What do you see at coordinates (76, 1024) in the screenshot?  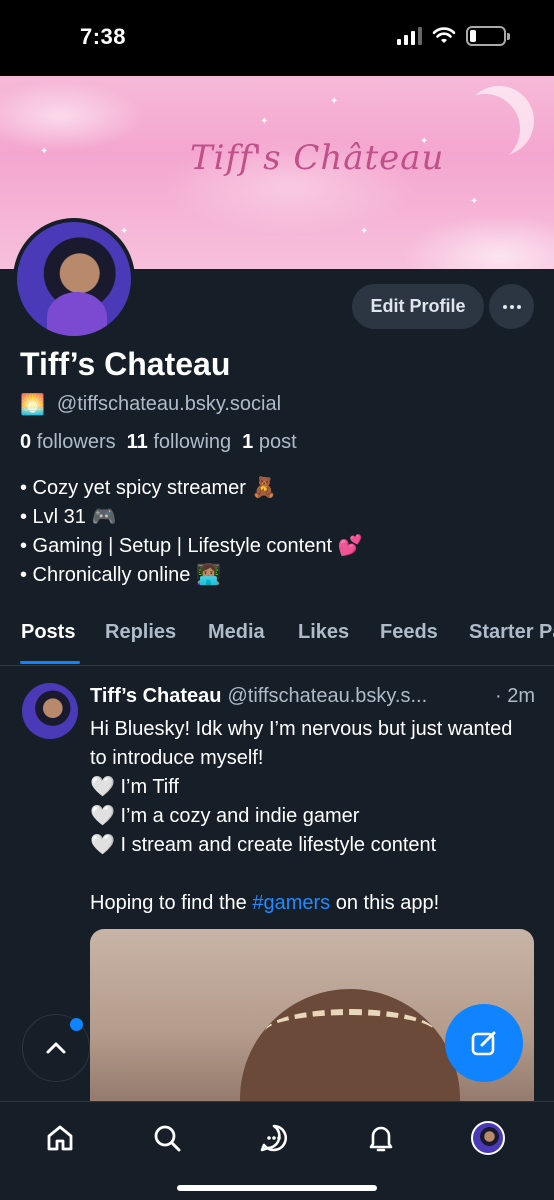 I see `new-posts-dot` at bounding box center [76, 1024].